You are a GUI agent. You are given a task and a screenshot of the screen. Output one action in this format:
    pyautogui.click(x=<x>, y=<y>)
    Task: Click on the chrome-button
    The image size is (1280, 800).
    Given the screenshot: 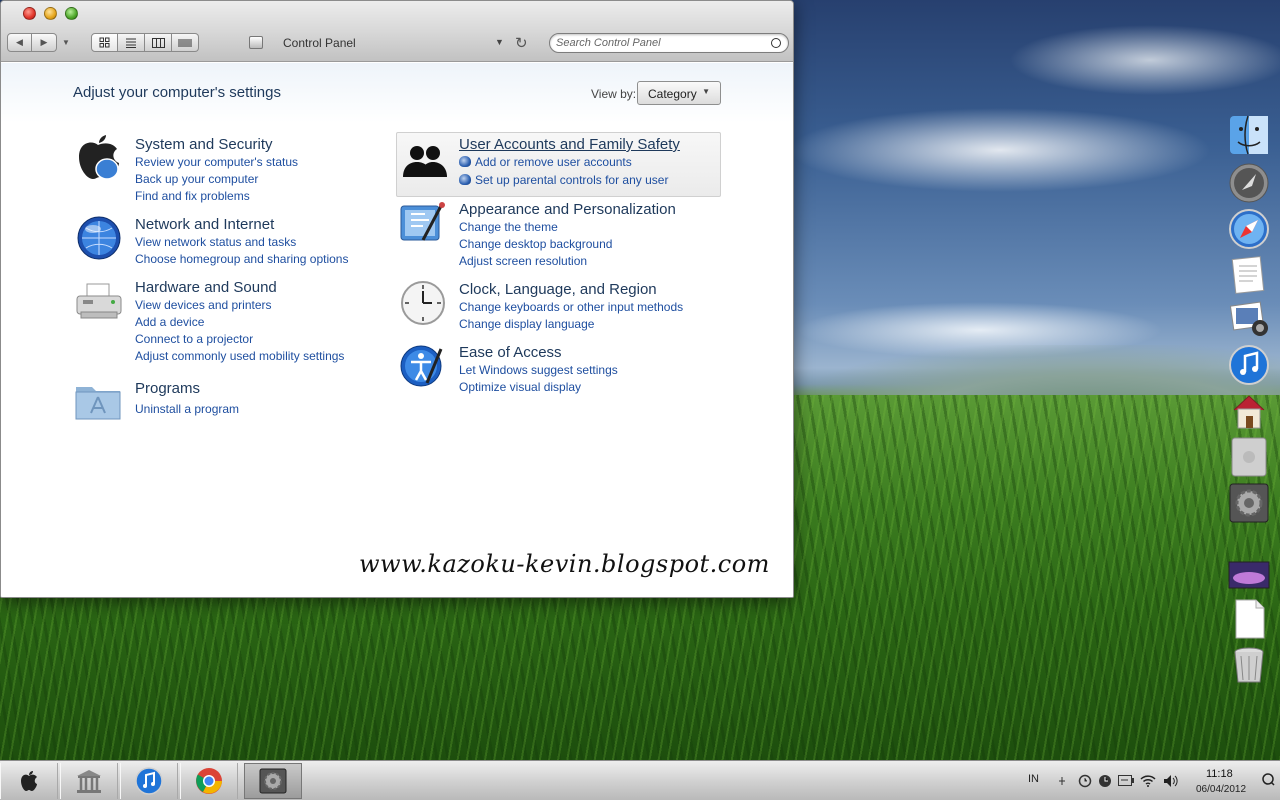 What is the action you would take?
    pyautogui.click(x=209, y=781)
    